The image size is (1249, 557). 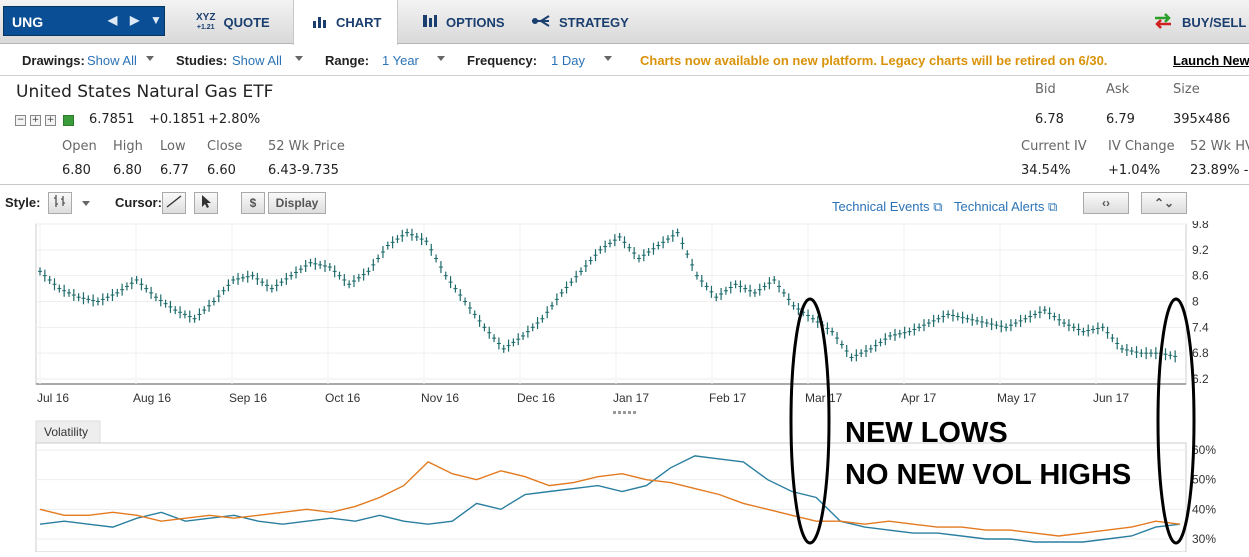 What do you see at coordinates (1134, 170) in the screenshot?
I see `iv-change-value: +1.04%` at bounding box center [1134, 170].